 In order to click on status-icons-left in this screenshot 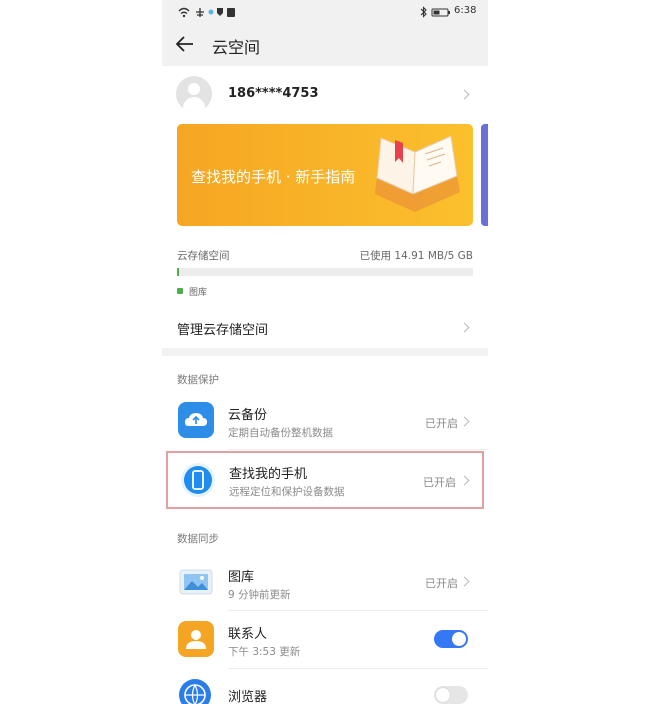, I will do `click(206, 12)`.